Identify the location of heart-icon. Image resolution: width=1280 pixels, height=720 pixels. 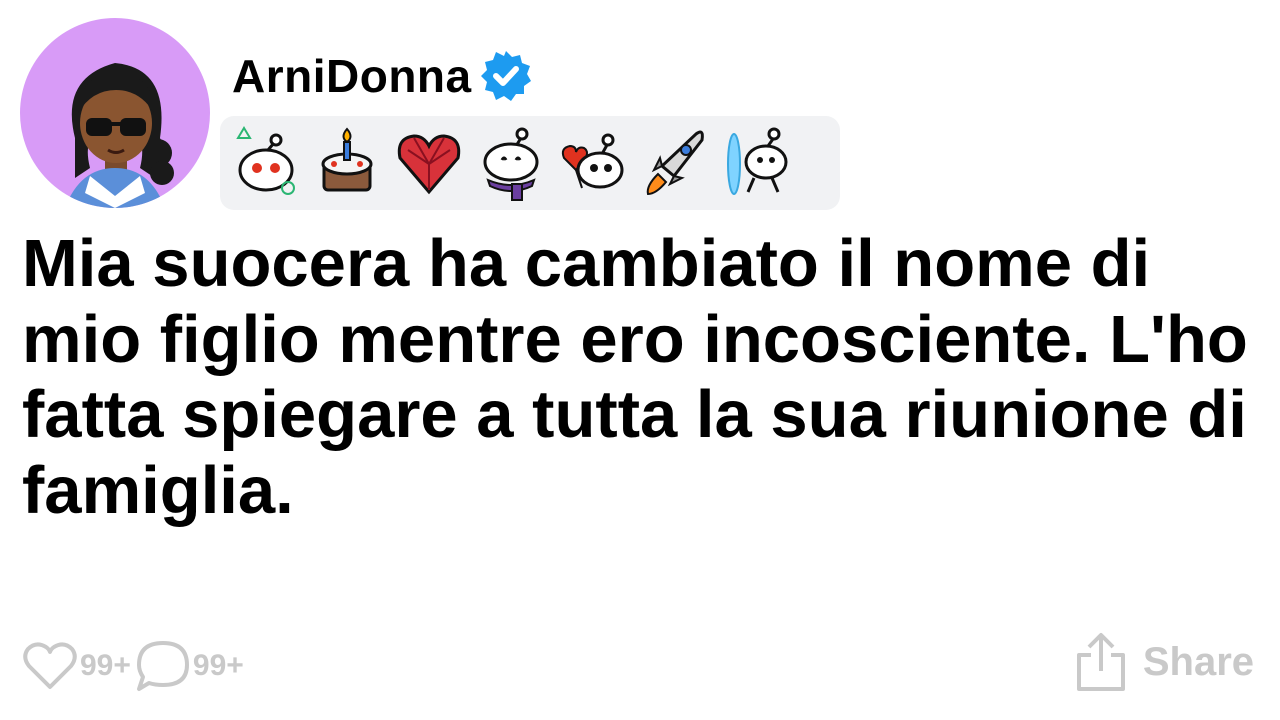
(50, 666).